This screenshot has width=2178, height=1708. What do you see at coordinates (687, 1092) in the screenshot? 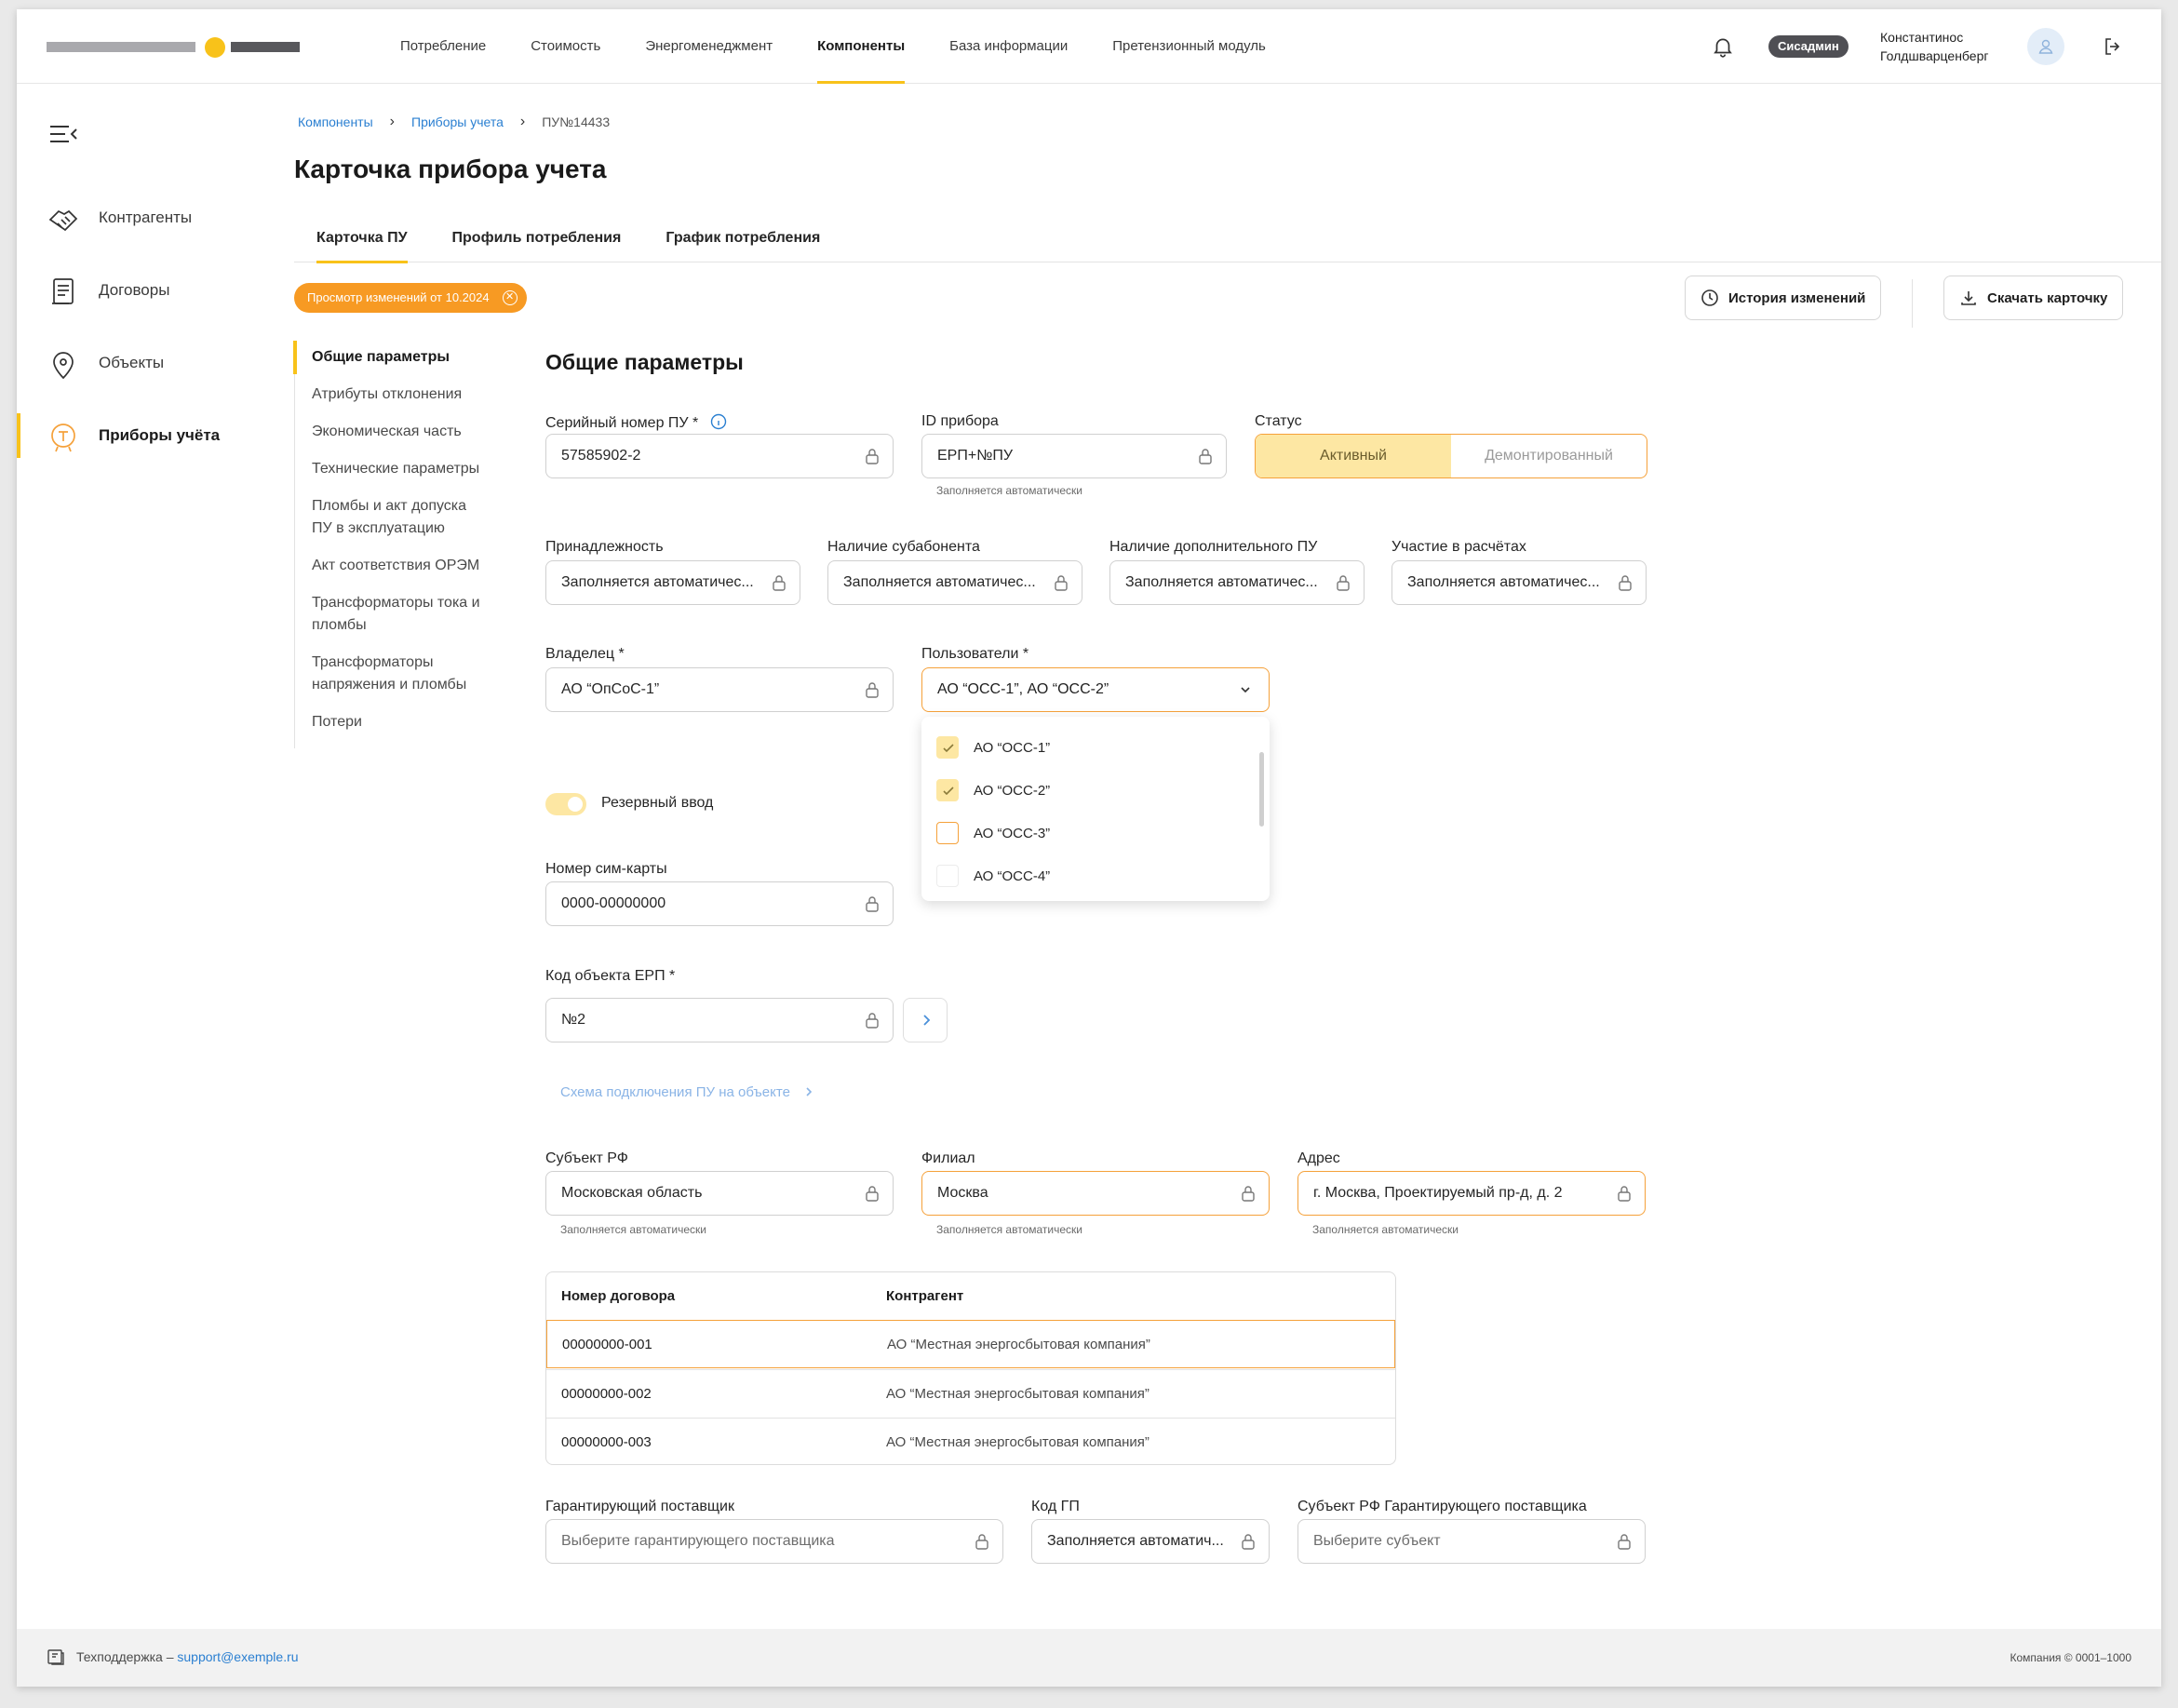
I see `scheme-link: Схема подключения ПУ на объекте` at bounding box center [687, 1092].